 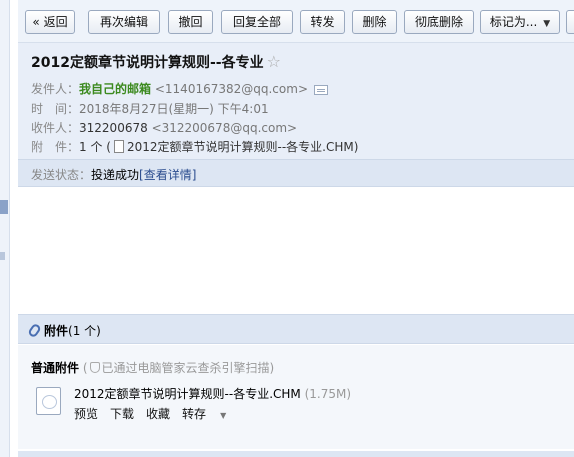 What do you see at coordinates (194, 414) in the screenshot?
I see `save-to-label: 转存` at bounding box center [194, 414].